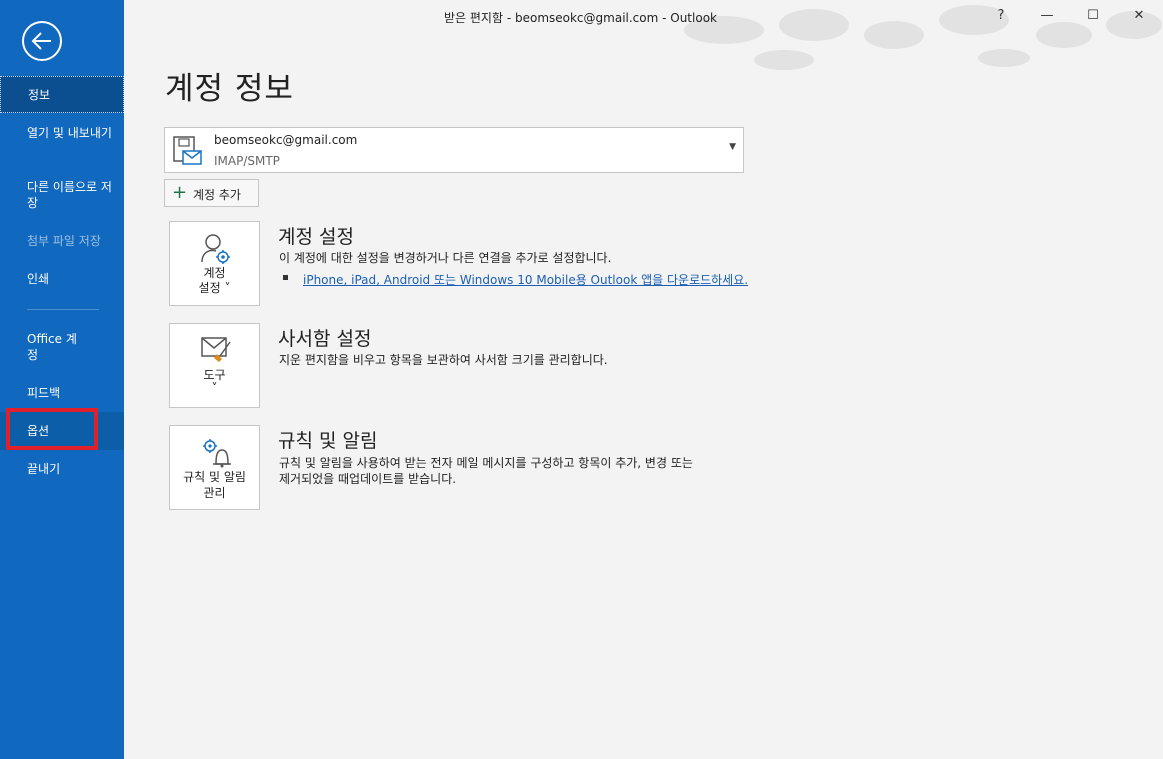 The image size is (1163, 759). What do you see at coordinates (52, 429) in the screenshot?
I see `options-highlight-box` at bounding box center [52, 429].